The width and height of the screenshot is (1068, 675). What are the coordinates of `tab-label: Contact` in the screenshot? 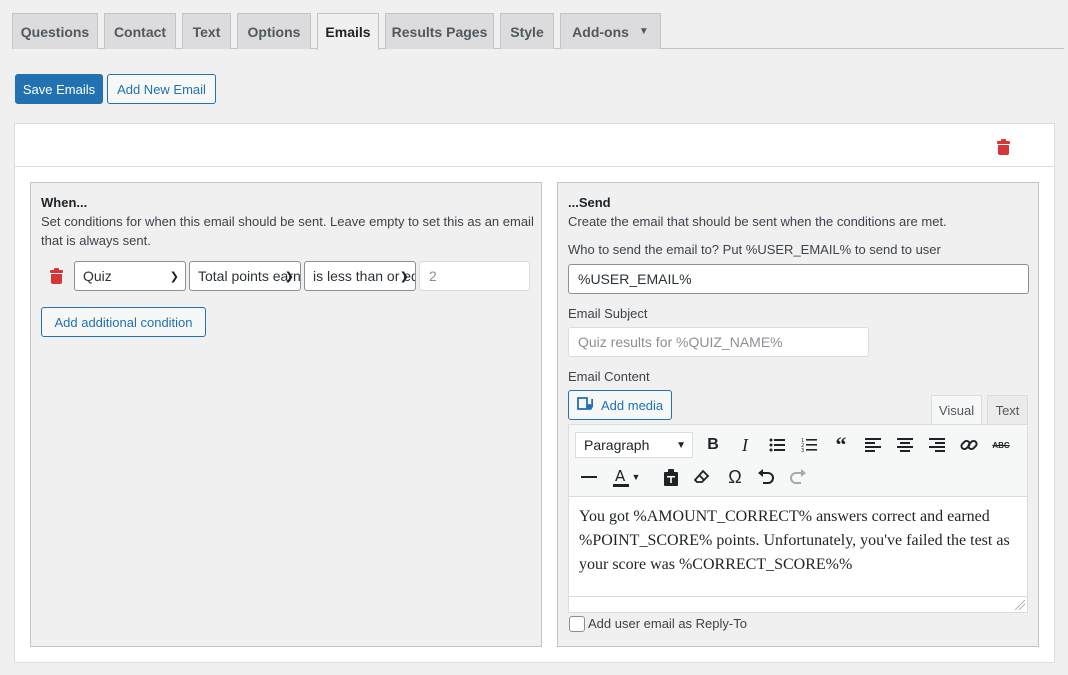 It's located at (140, 31).